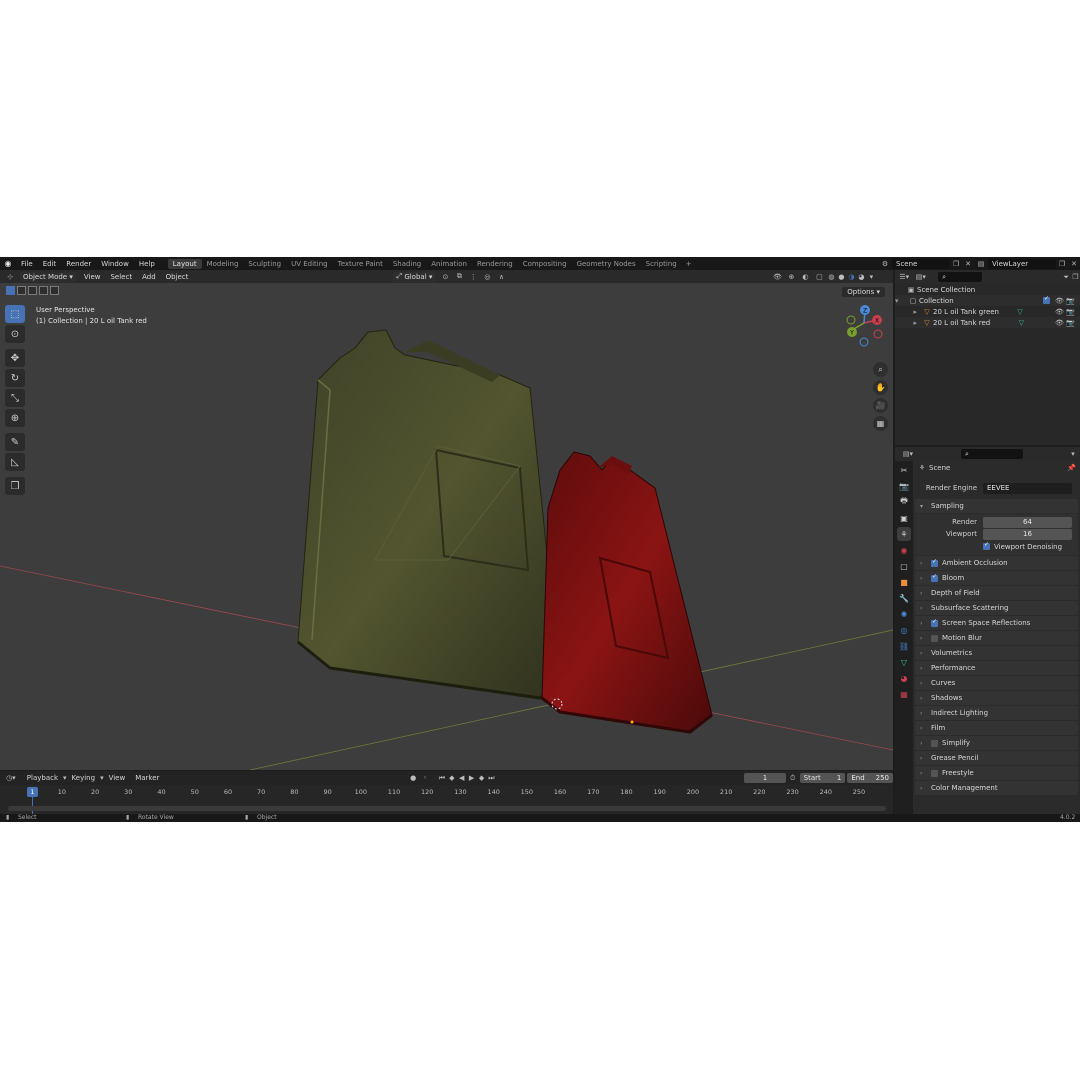 The width and height of the screenshot is (1080, 1080). Describe the element at coordinates (960, 277) in the screenshot. I see `outliner-search-input: ⌕` at that location.